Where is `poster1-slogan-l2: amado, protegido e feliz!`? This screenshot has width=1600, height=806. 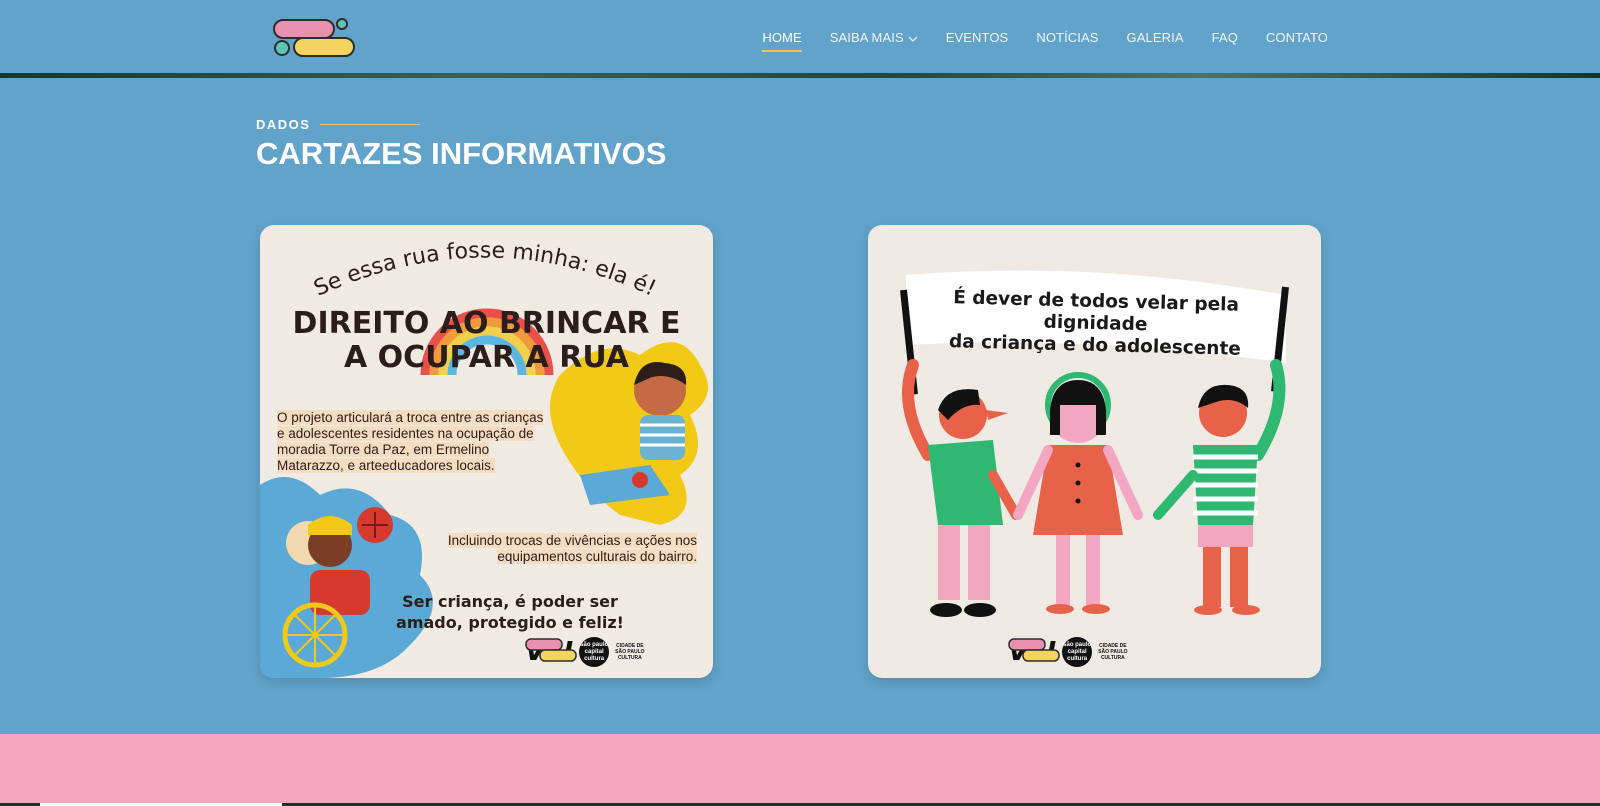 poster1-slogan-l2: amado, protegido e feliz! is located at coordinates (510, 622).